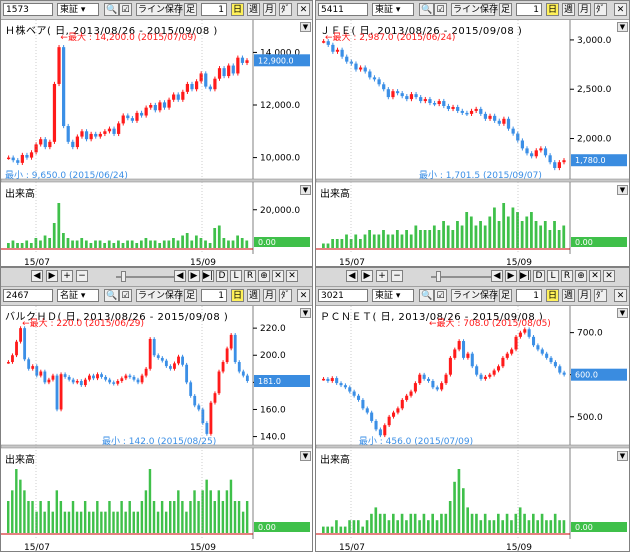 This screenshot has height=552, width=630. What do you see at coordinates (83, 323) in the screenshot?
I see `max-annotation: ←最大 : 220.0 (2015/06/29)` at bounding box center [83, 323].